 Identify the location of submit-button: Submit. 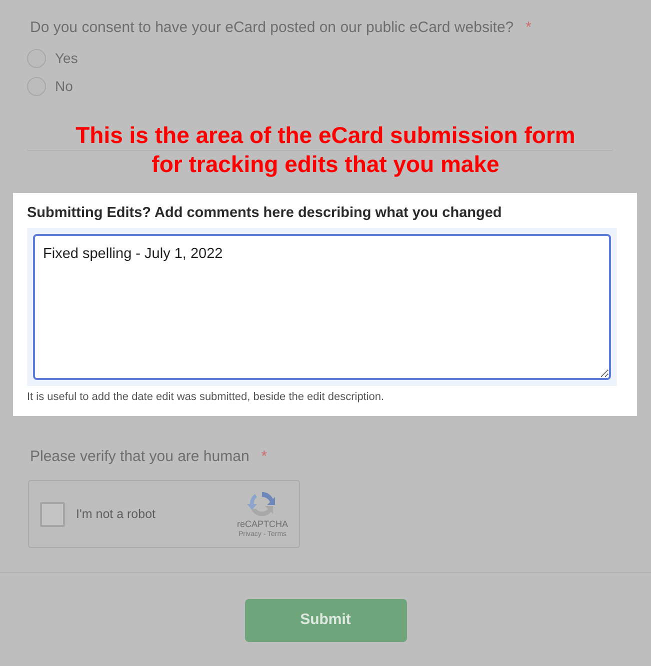
(325, 620).